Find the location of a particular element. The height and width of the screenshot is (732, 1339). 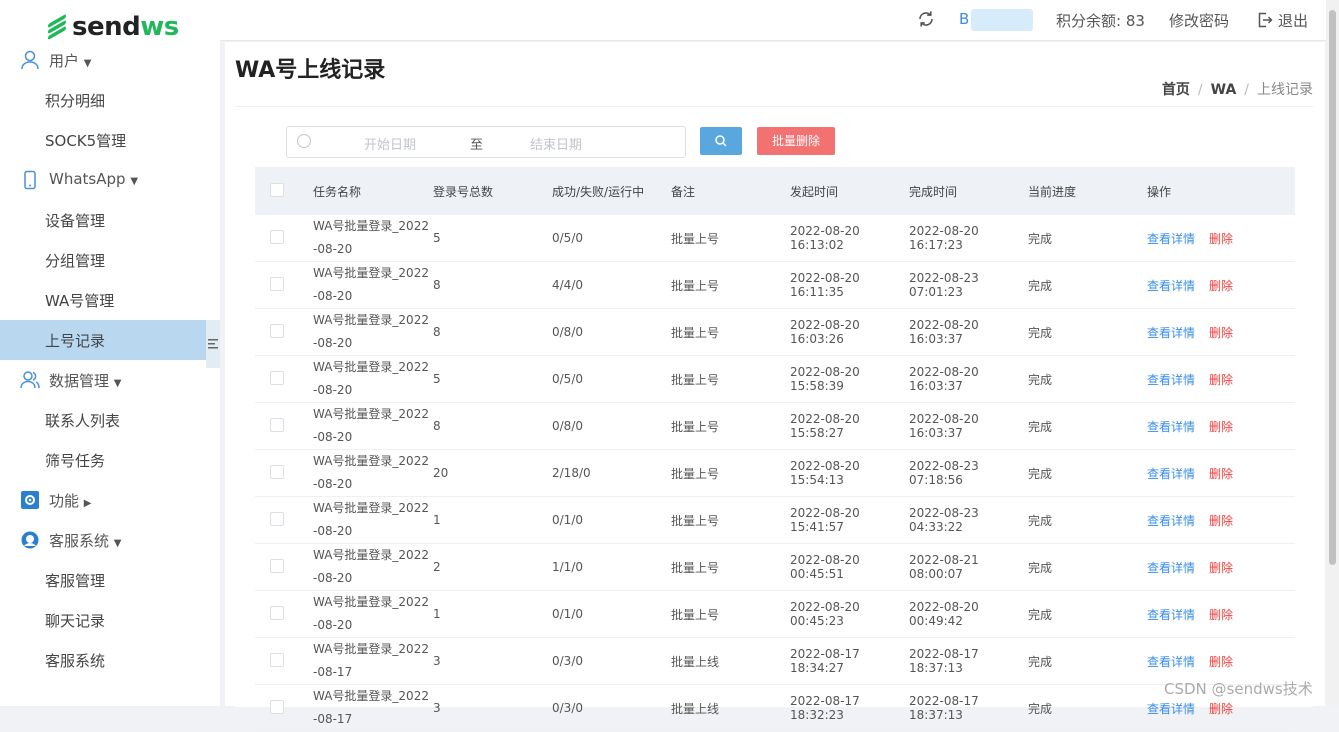

column-header: 当前进度 is located at coordinates (1052, 191).